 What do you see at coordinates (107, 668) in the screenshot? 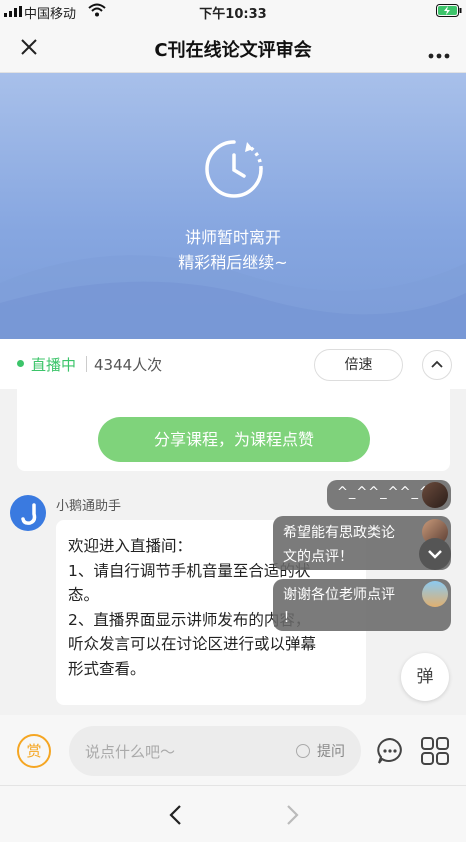
I see `message-line: 形式查看。` at bounding box center [107, 668].